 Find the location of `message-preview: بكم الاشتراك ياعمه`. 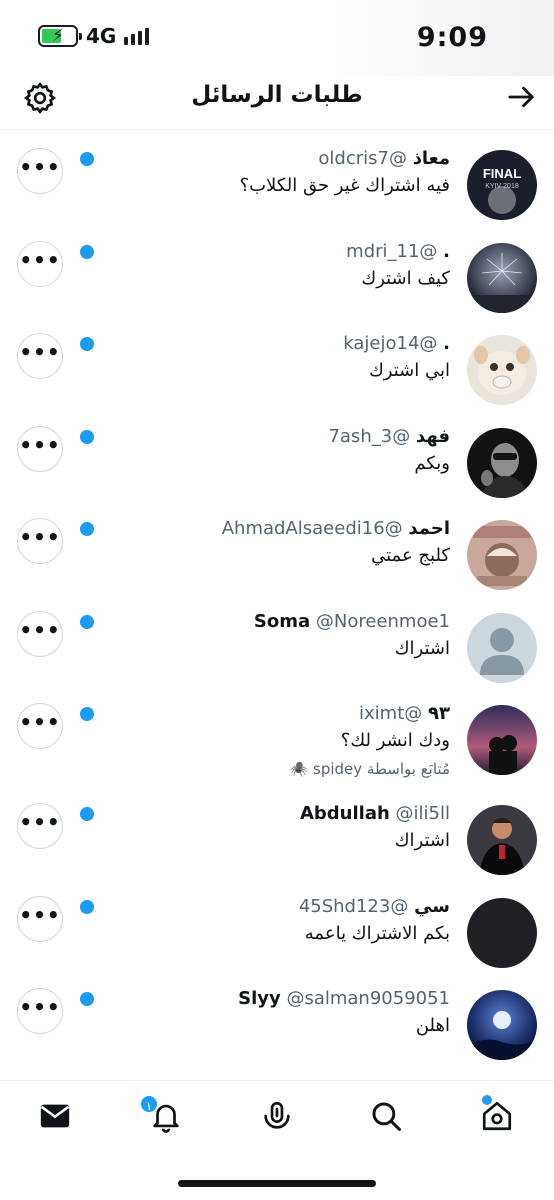

message-preview: بكم الاشتراك ياعمه is located at coordinates (377, 933).